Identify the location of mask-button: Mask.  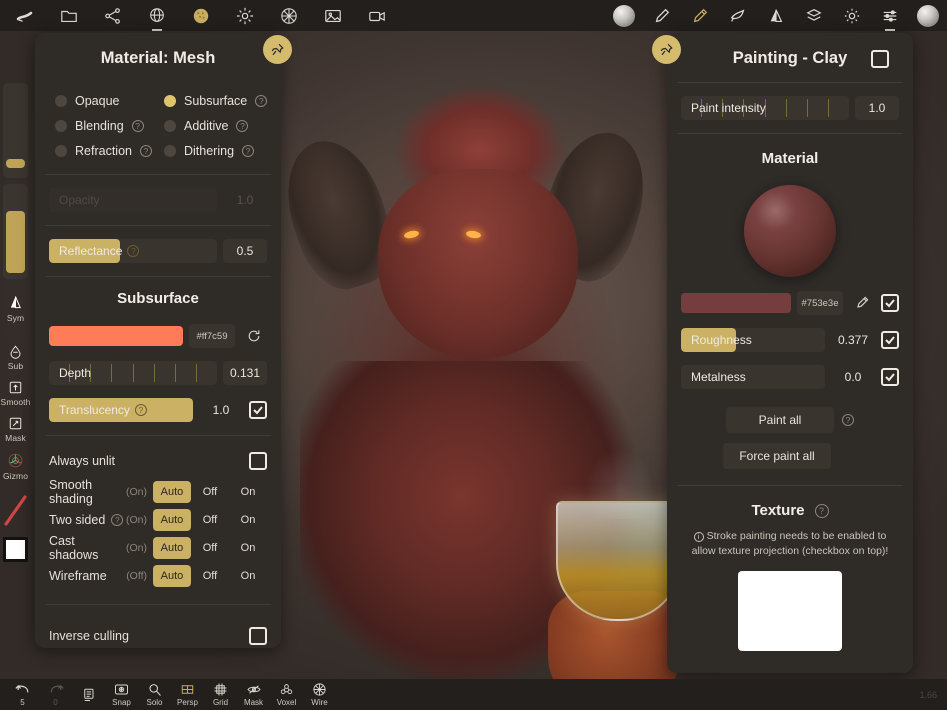
(253, 694).